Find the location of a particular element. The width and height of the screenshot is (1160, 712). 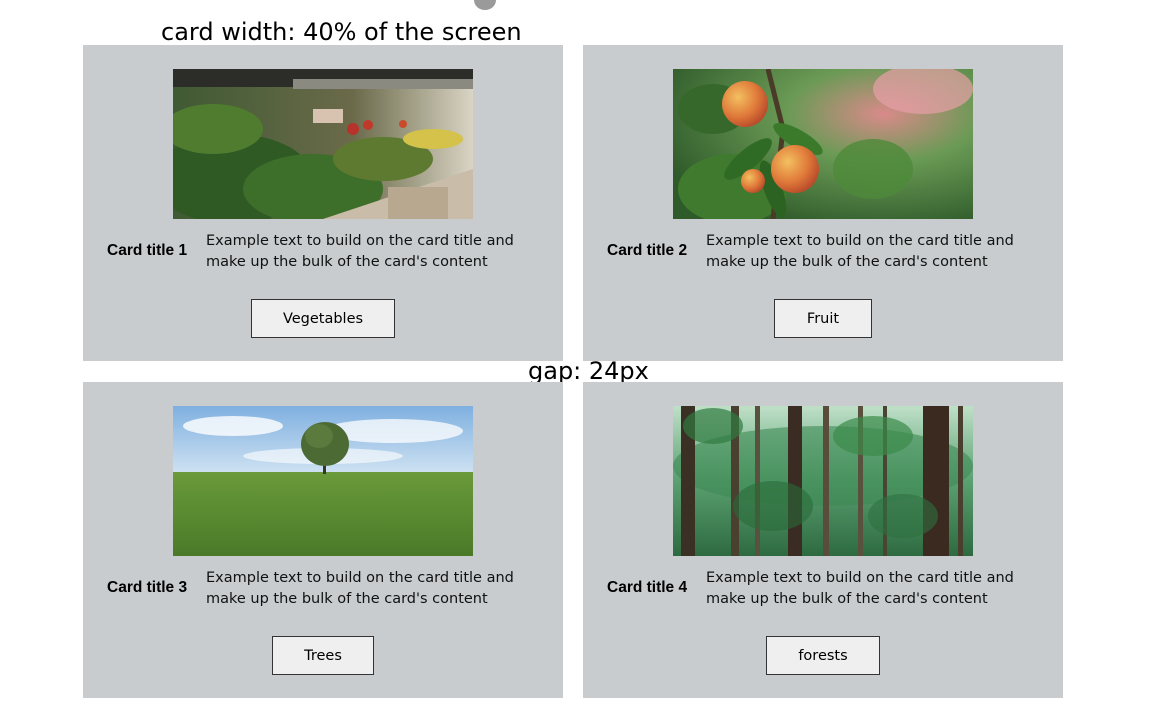

trees-button: Trees is located at coordinates (323, 655).